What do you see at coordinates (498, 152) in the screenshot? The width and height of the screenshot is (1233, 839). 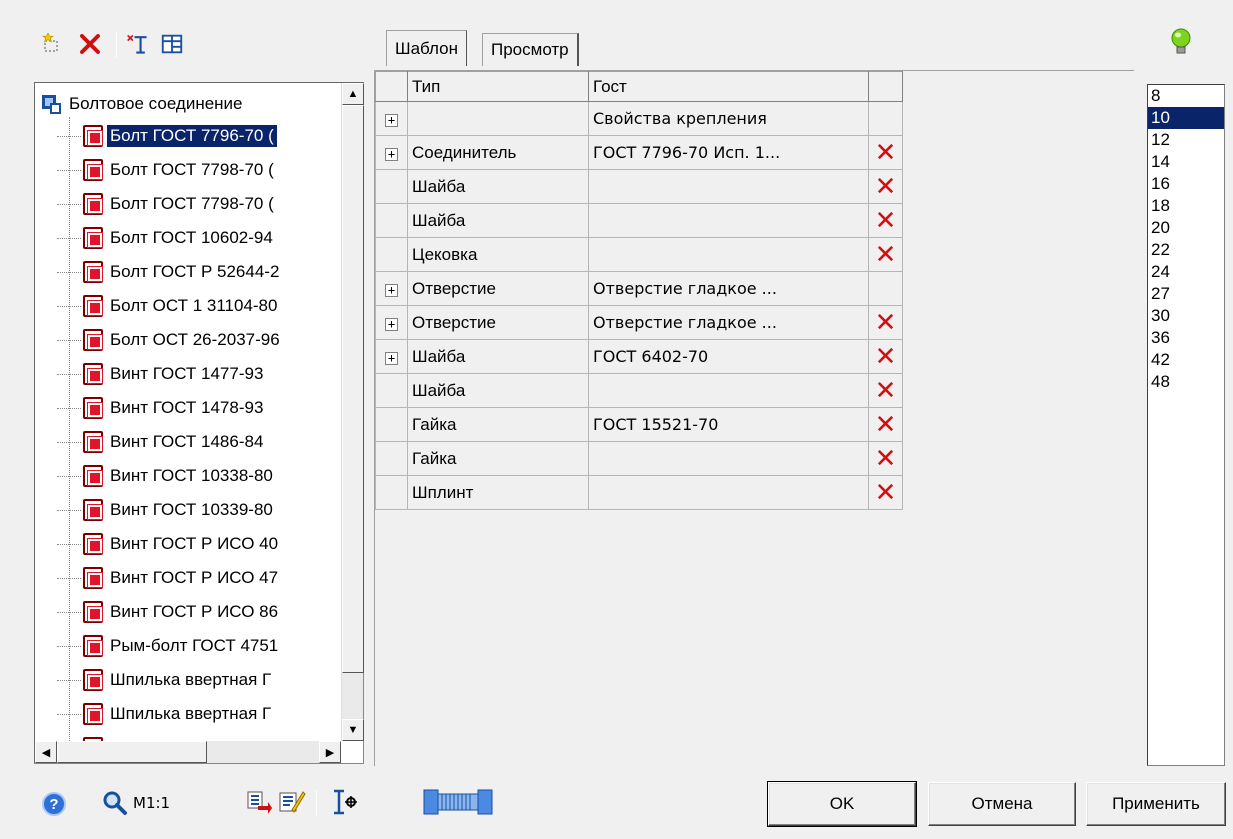 I see `grid-cell-type: Соединитель` at bounding box center [498, 152].